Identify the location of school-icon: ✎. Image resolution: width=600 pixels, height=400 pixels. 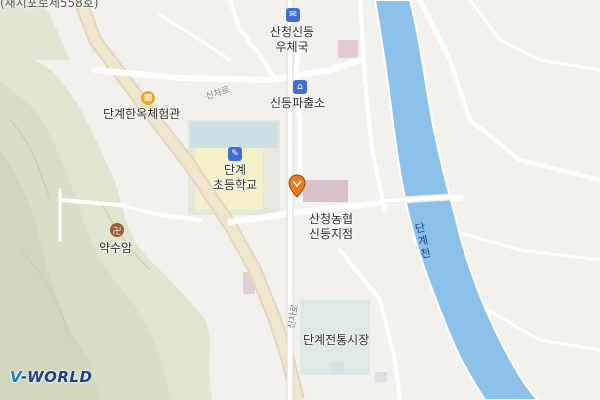
(235, 154).